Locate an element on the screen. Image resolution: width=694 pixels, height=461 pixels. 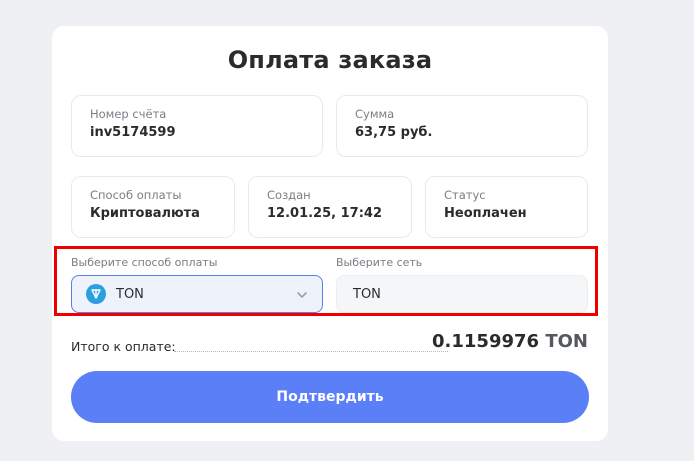
status-label: Статус is located at coordinates (465, 195).